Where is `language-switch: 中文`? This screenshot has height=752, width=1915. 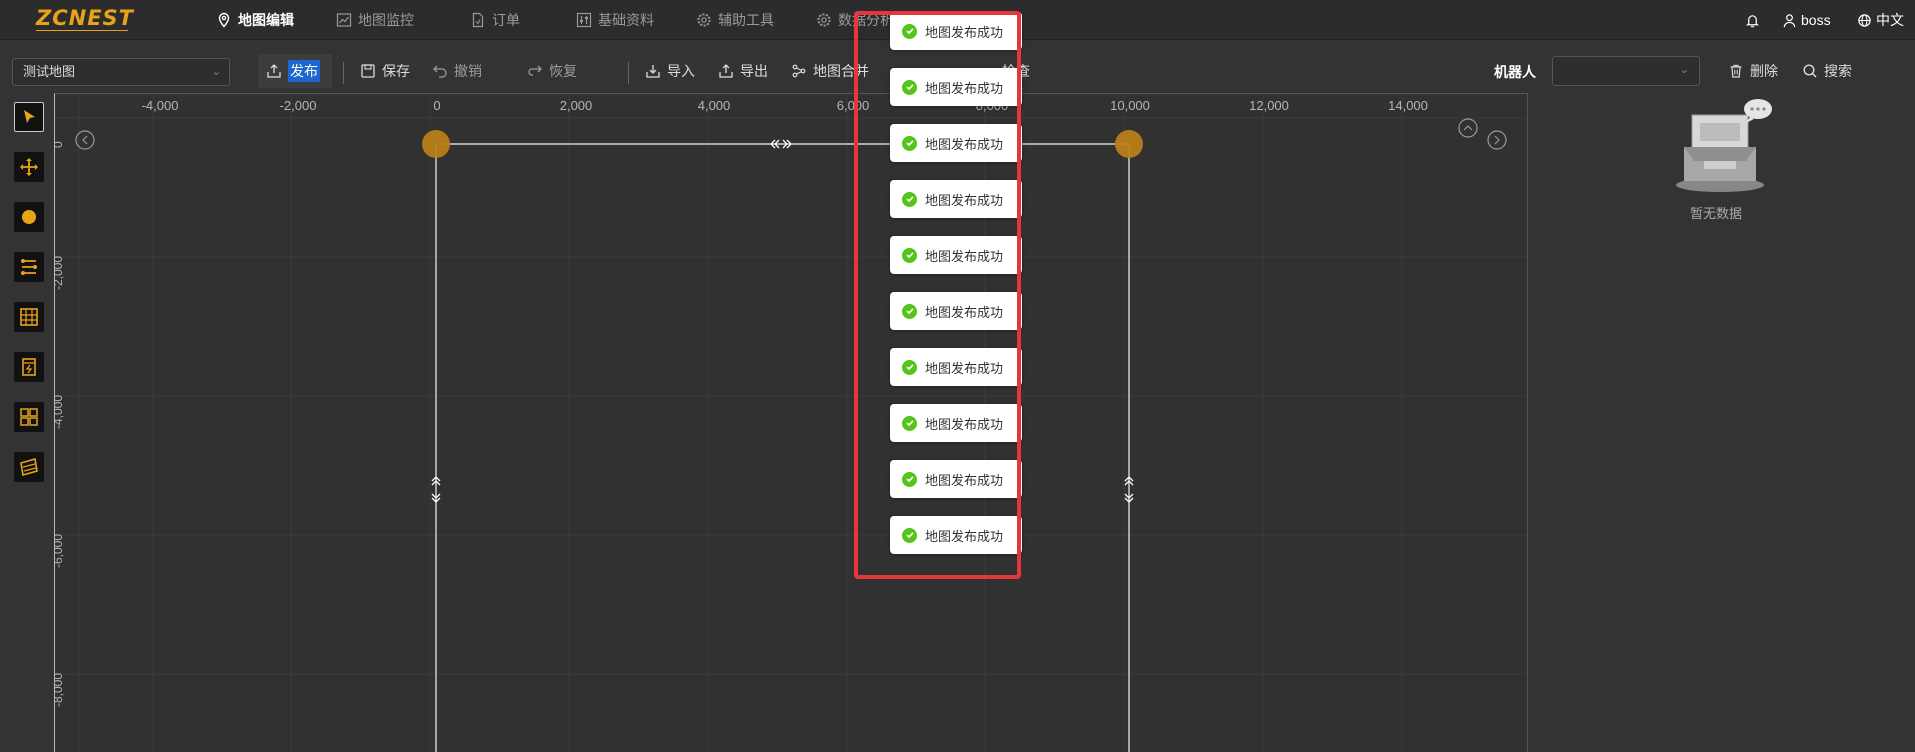
language-switch: 中文 is located at coordinates (1880, 20).